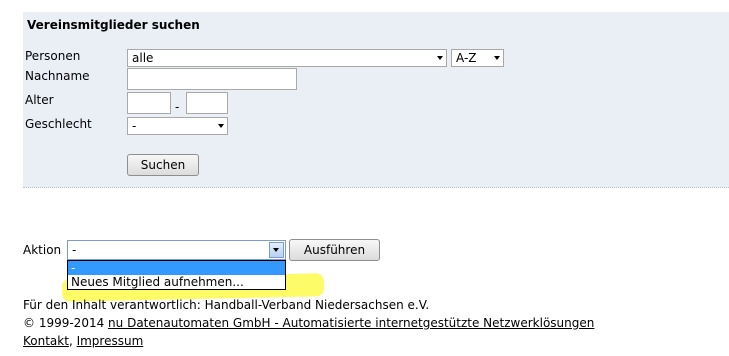 The height and width of the screenshot is (356, 729). I want to click on geschlecht-select-value: -, so click(134, 126).